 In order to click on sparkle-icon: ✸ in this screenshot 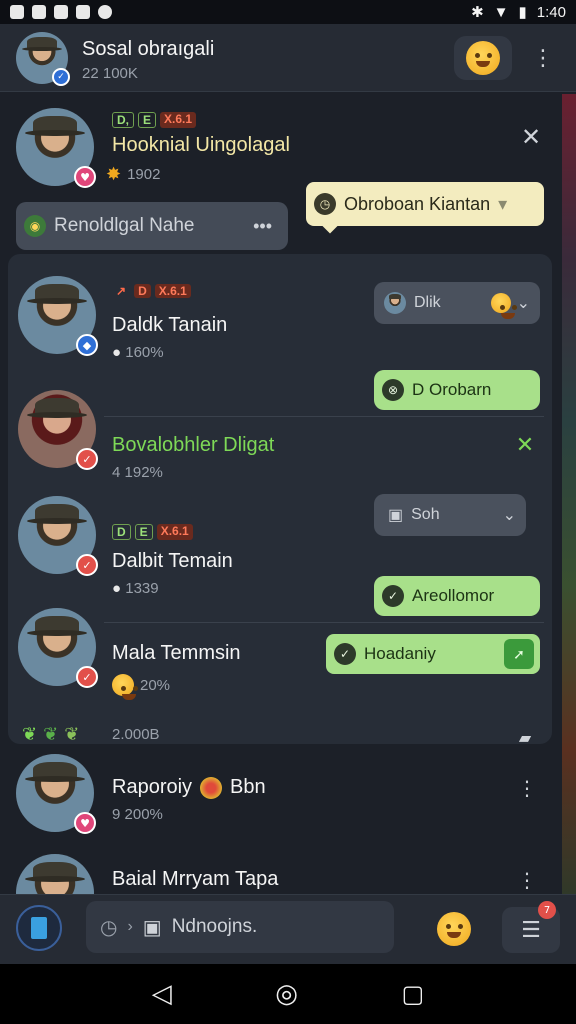, I will do `click(114, 174)`.